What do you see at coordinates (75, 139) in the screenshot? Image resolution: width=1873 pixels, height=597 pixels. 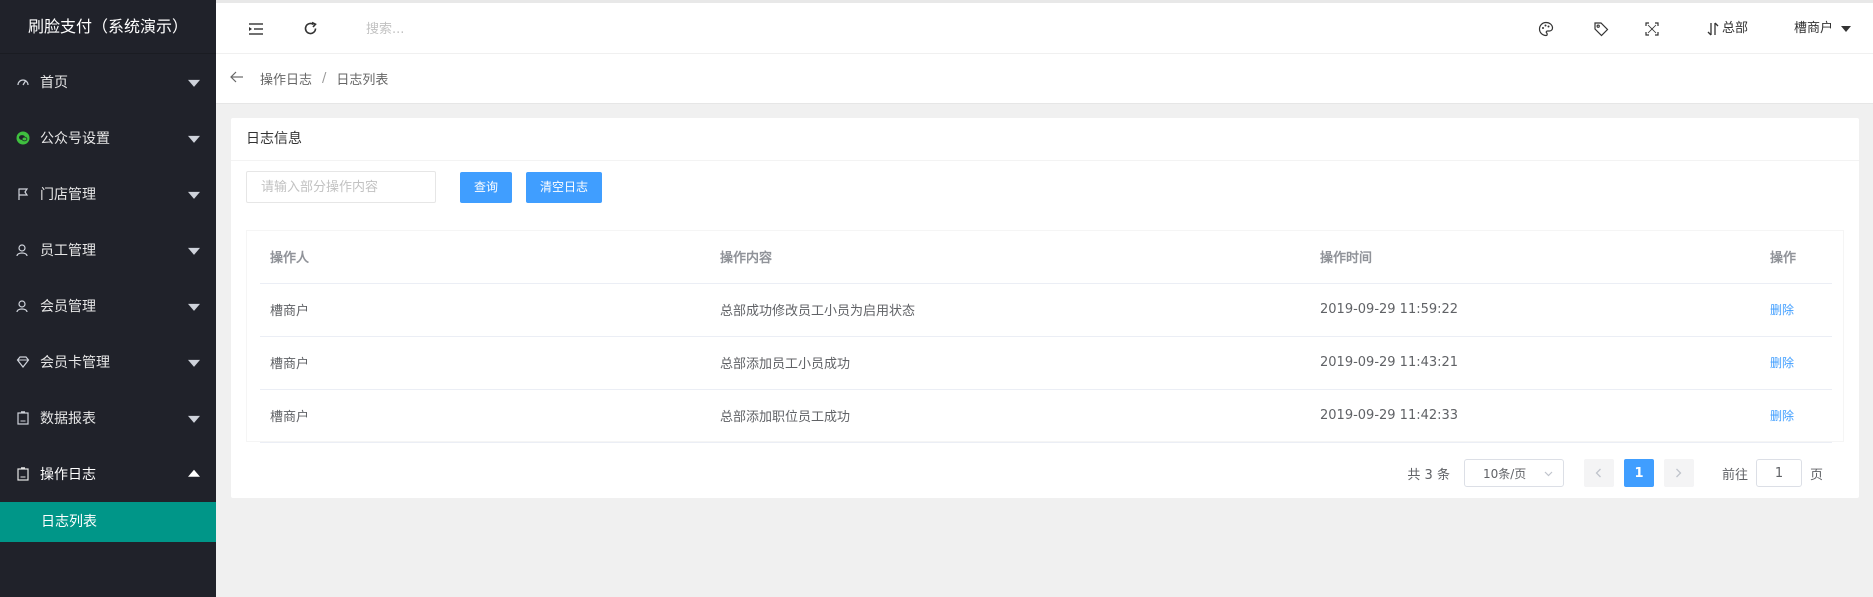 I see `sidebar-item-label: 公众号设置` at bounding box center [75, 139].